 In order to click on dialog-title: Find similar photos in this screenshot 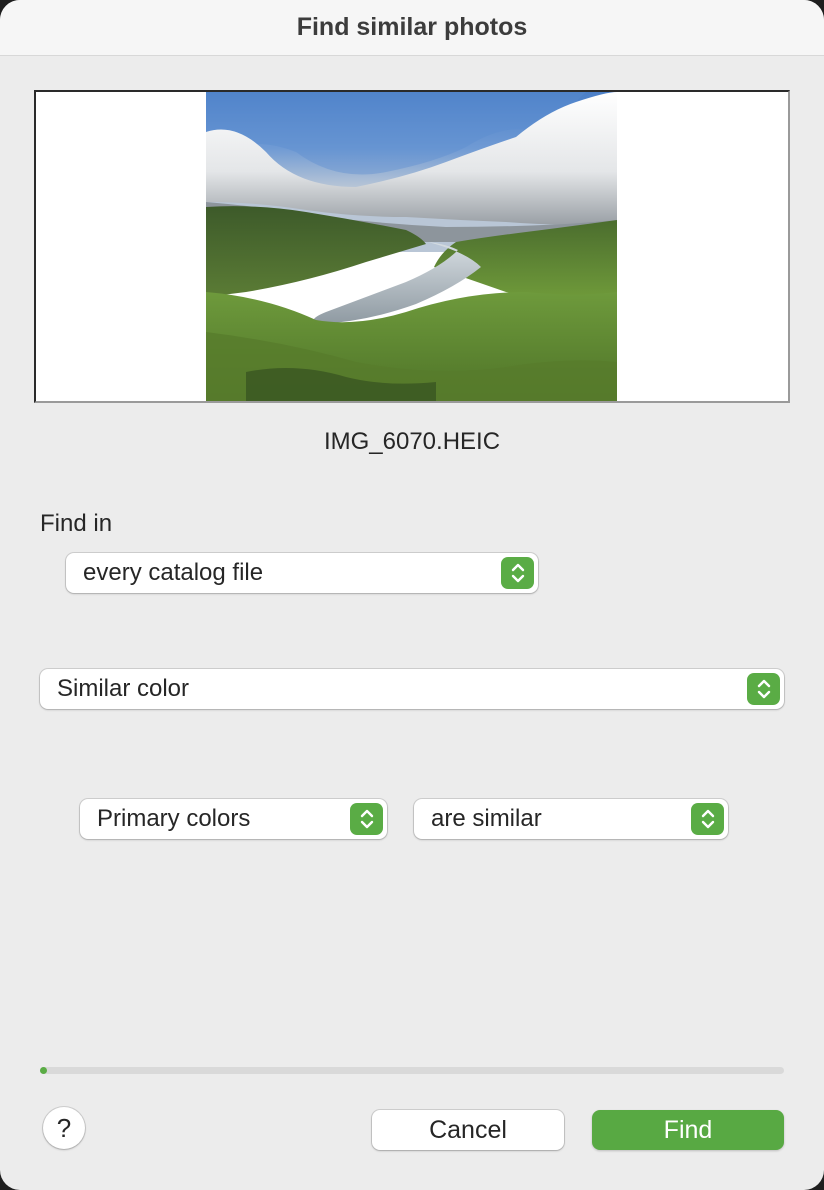, I will do `click(412, 27)`.